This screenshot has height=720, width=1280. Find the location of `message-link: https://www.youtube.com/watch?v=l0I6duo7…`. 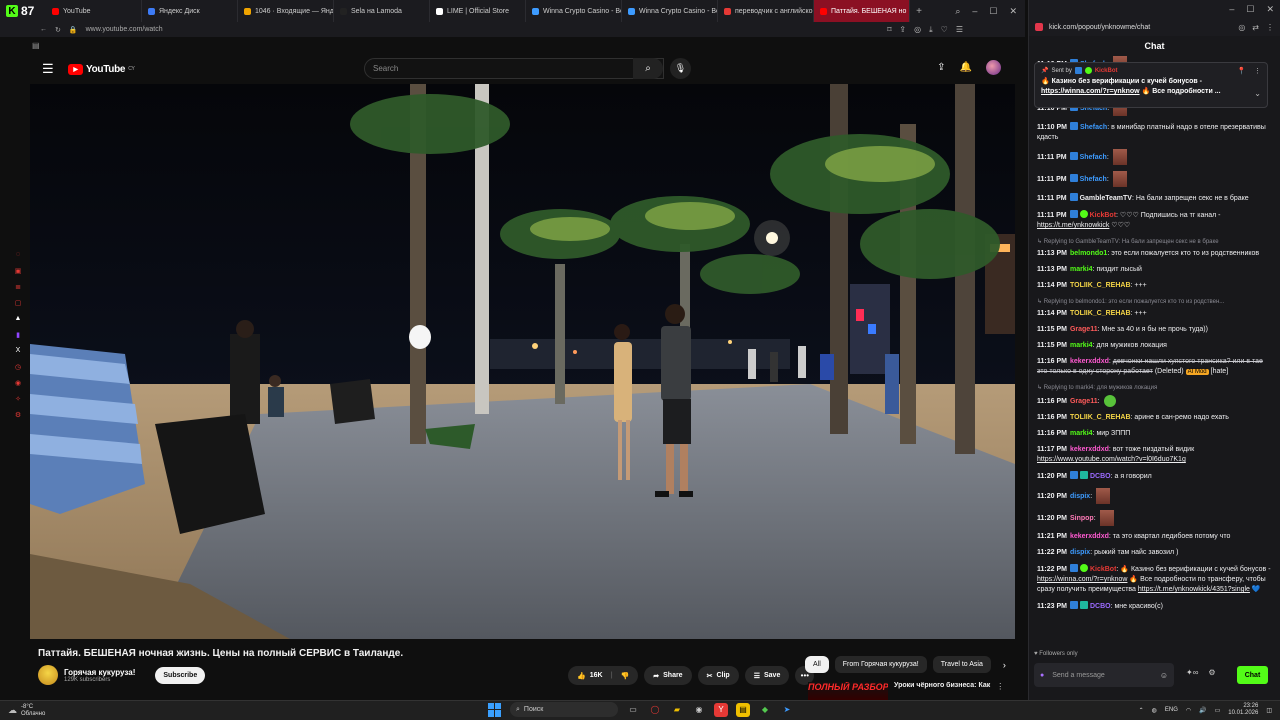

message-link: https://www.youtube.com/watch?v=l0I6duo7… is located at coordinates (1111, 459).